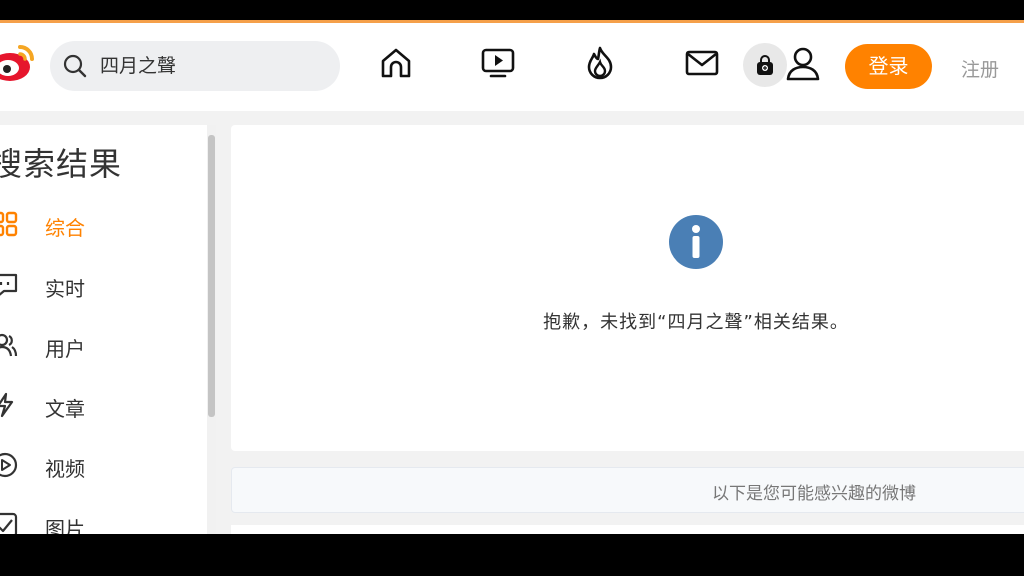  Describe the element at coordinates (100, 286) in the screenshot. I see `sidebar-item-realtime: 实时` at that location.